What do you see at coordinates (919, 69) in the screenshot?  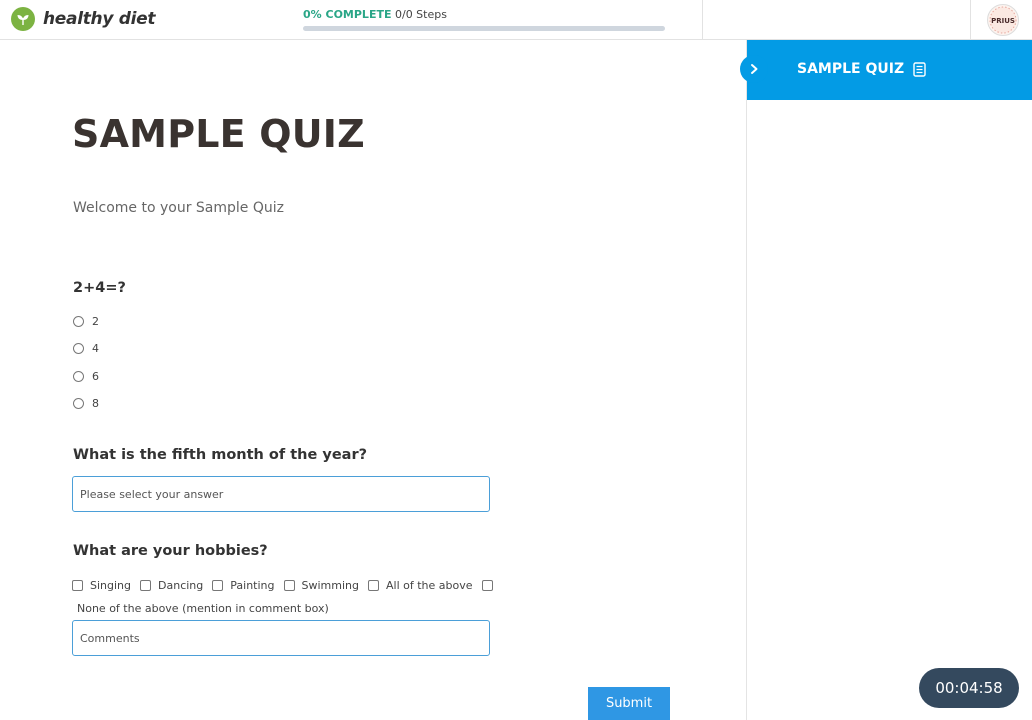 I see `document-icon` at bounding box center [919, 69].